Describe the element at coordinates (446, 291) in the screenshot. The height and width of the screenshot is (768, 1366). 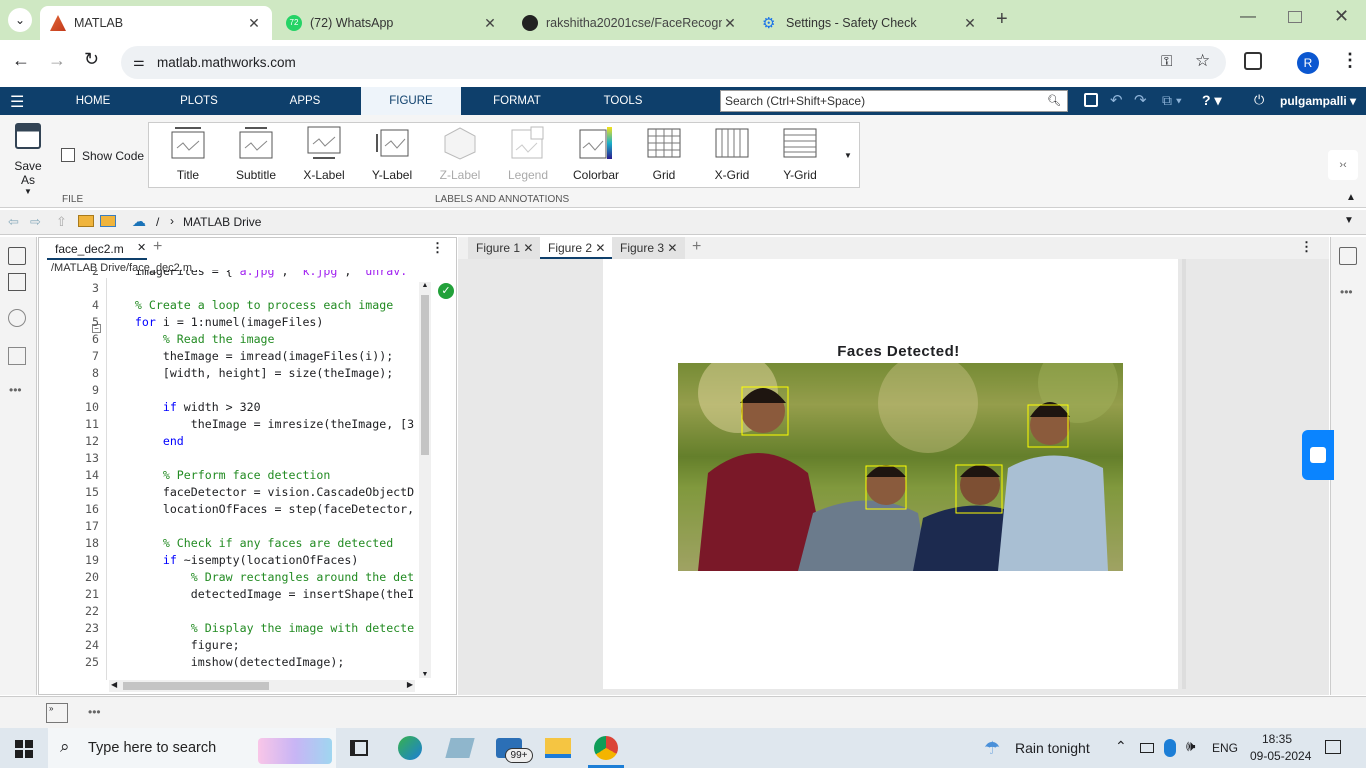
I see `code-analyzer-ok-icon: ✓` at that location.